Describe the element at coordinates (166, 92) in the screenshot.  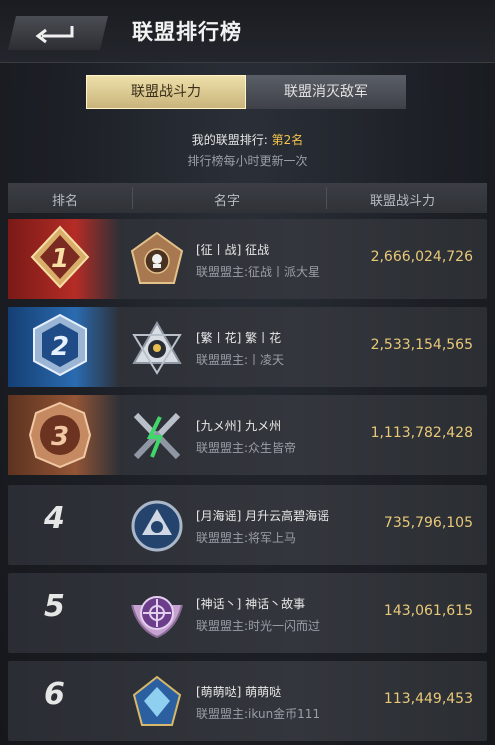
I see `tab-alliance-power: 联盟战斗力` at that location.